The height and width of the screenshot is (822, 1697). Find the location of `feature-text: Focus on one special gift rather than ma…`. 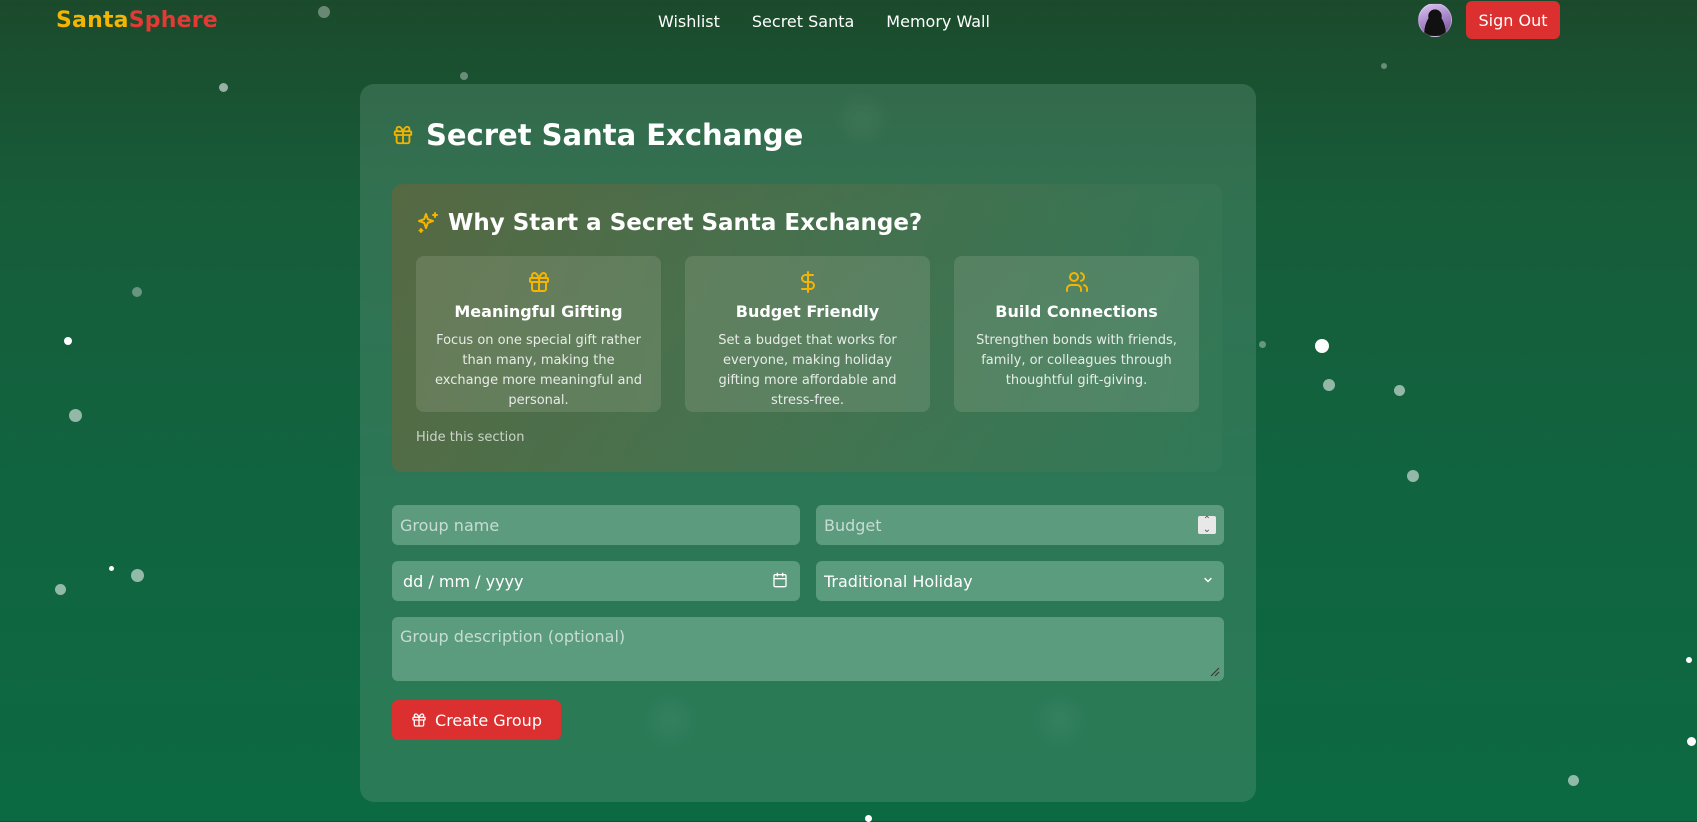

feature-text: Focus on one special gift rather than ma… is located at coordinates (538, 370).